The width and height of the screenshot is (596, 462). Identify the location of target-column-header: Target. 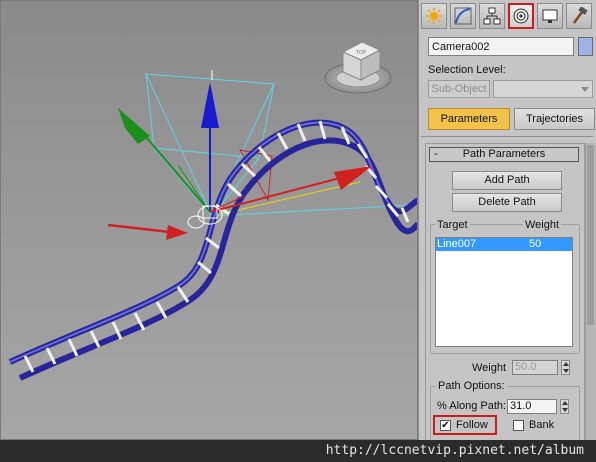
(452, 225).